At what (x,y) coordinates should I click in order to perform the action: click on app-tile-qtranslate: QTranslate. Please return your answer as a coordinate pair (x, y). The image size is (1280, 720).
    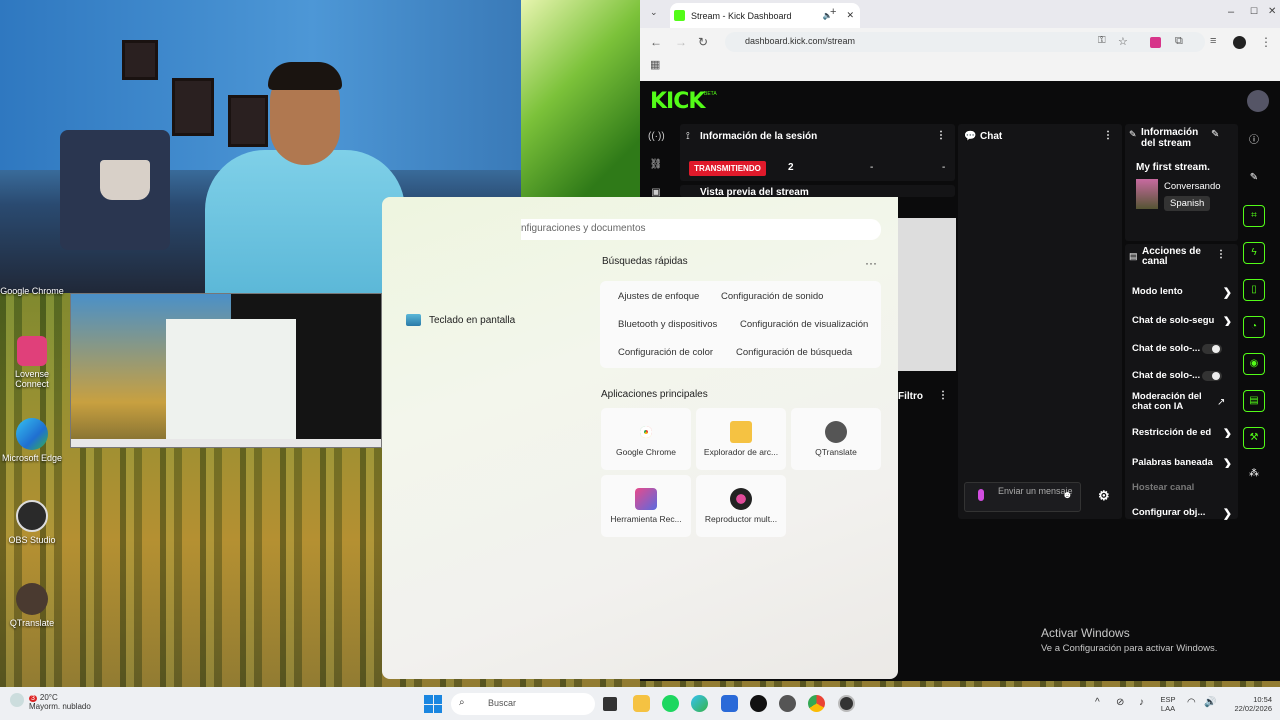
    Looking at the image, I should click on (836, 439).